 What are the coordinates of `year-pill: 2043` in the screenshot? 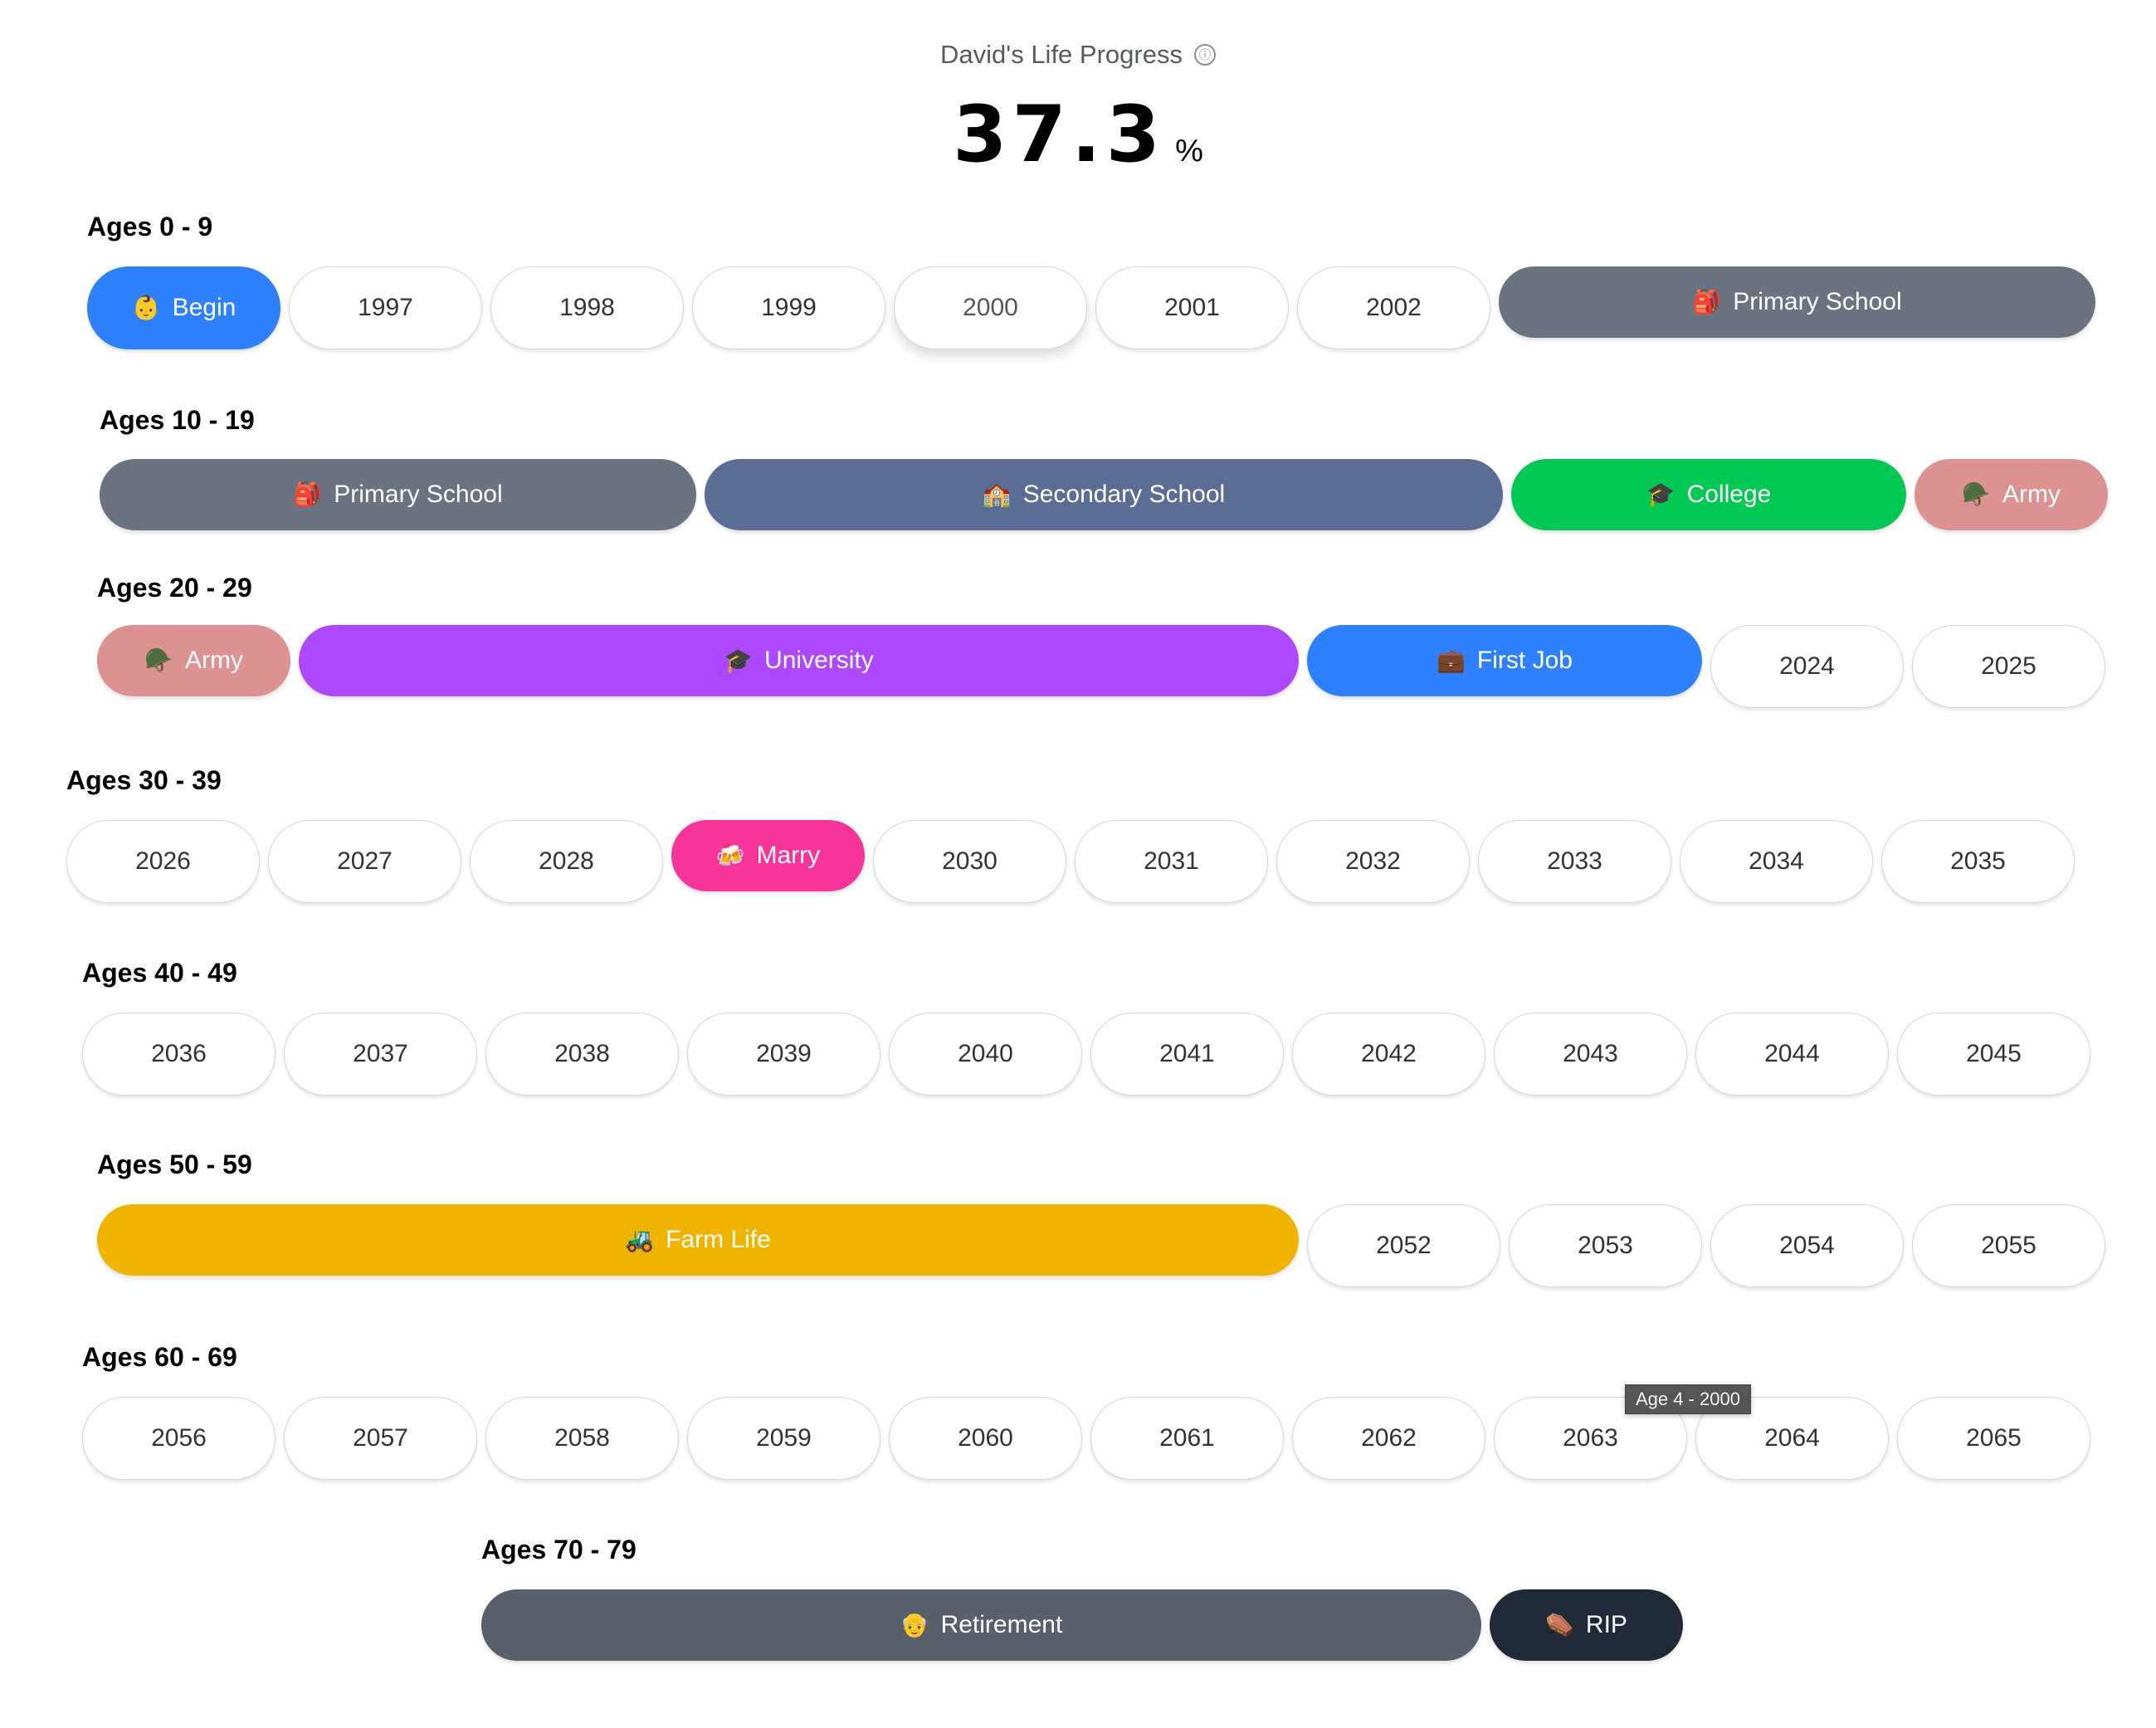 It's located at (1591, 1054).